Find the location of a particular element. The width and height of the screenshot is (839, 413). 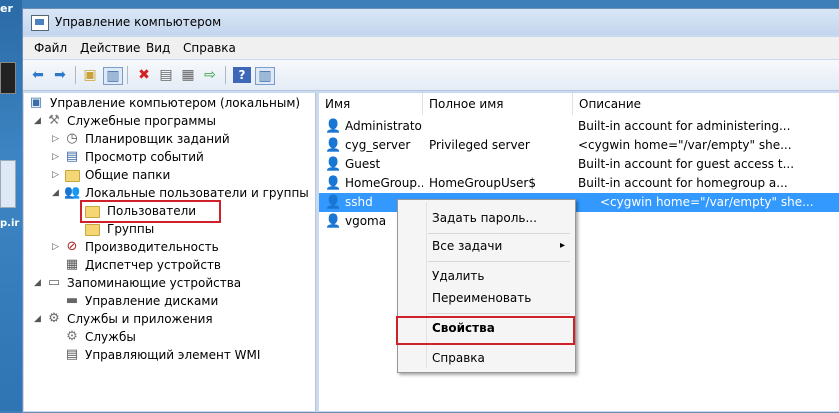

menu-help: Справка is located at coordinates (209, 48).